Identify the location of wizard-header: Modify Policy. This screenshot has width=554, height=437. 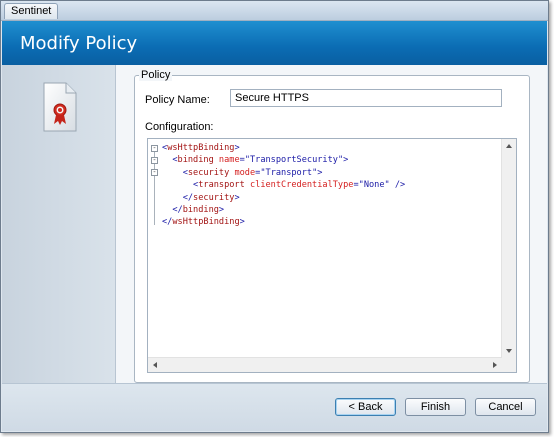
(274, 43).